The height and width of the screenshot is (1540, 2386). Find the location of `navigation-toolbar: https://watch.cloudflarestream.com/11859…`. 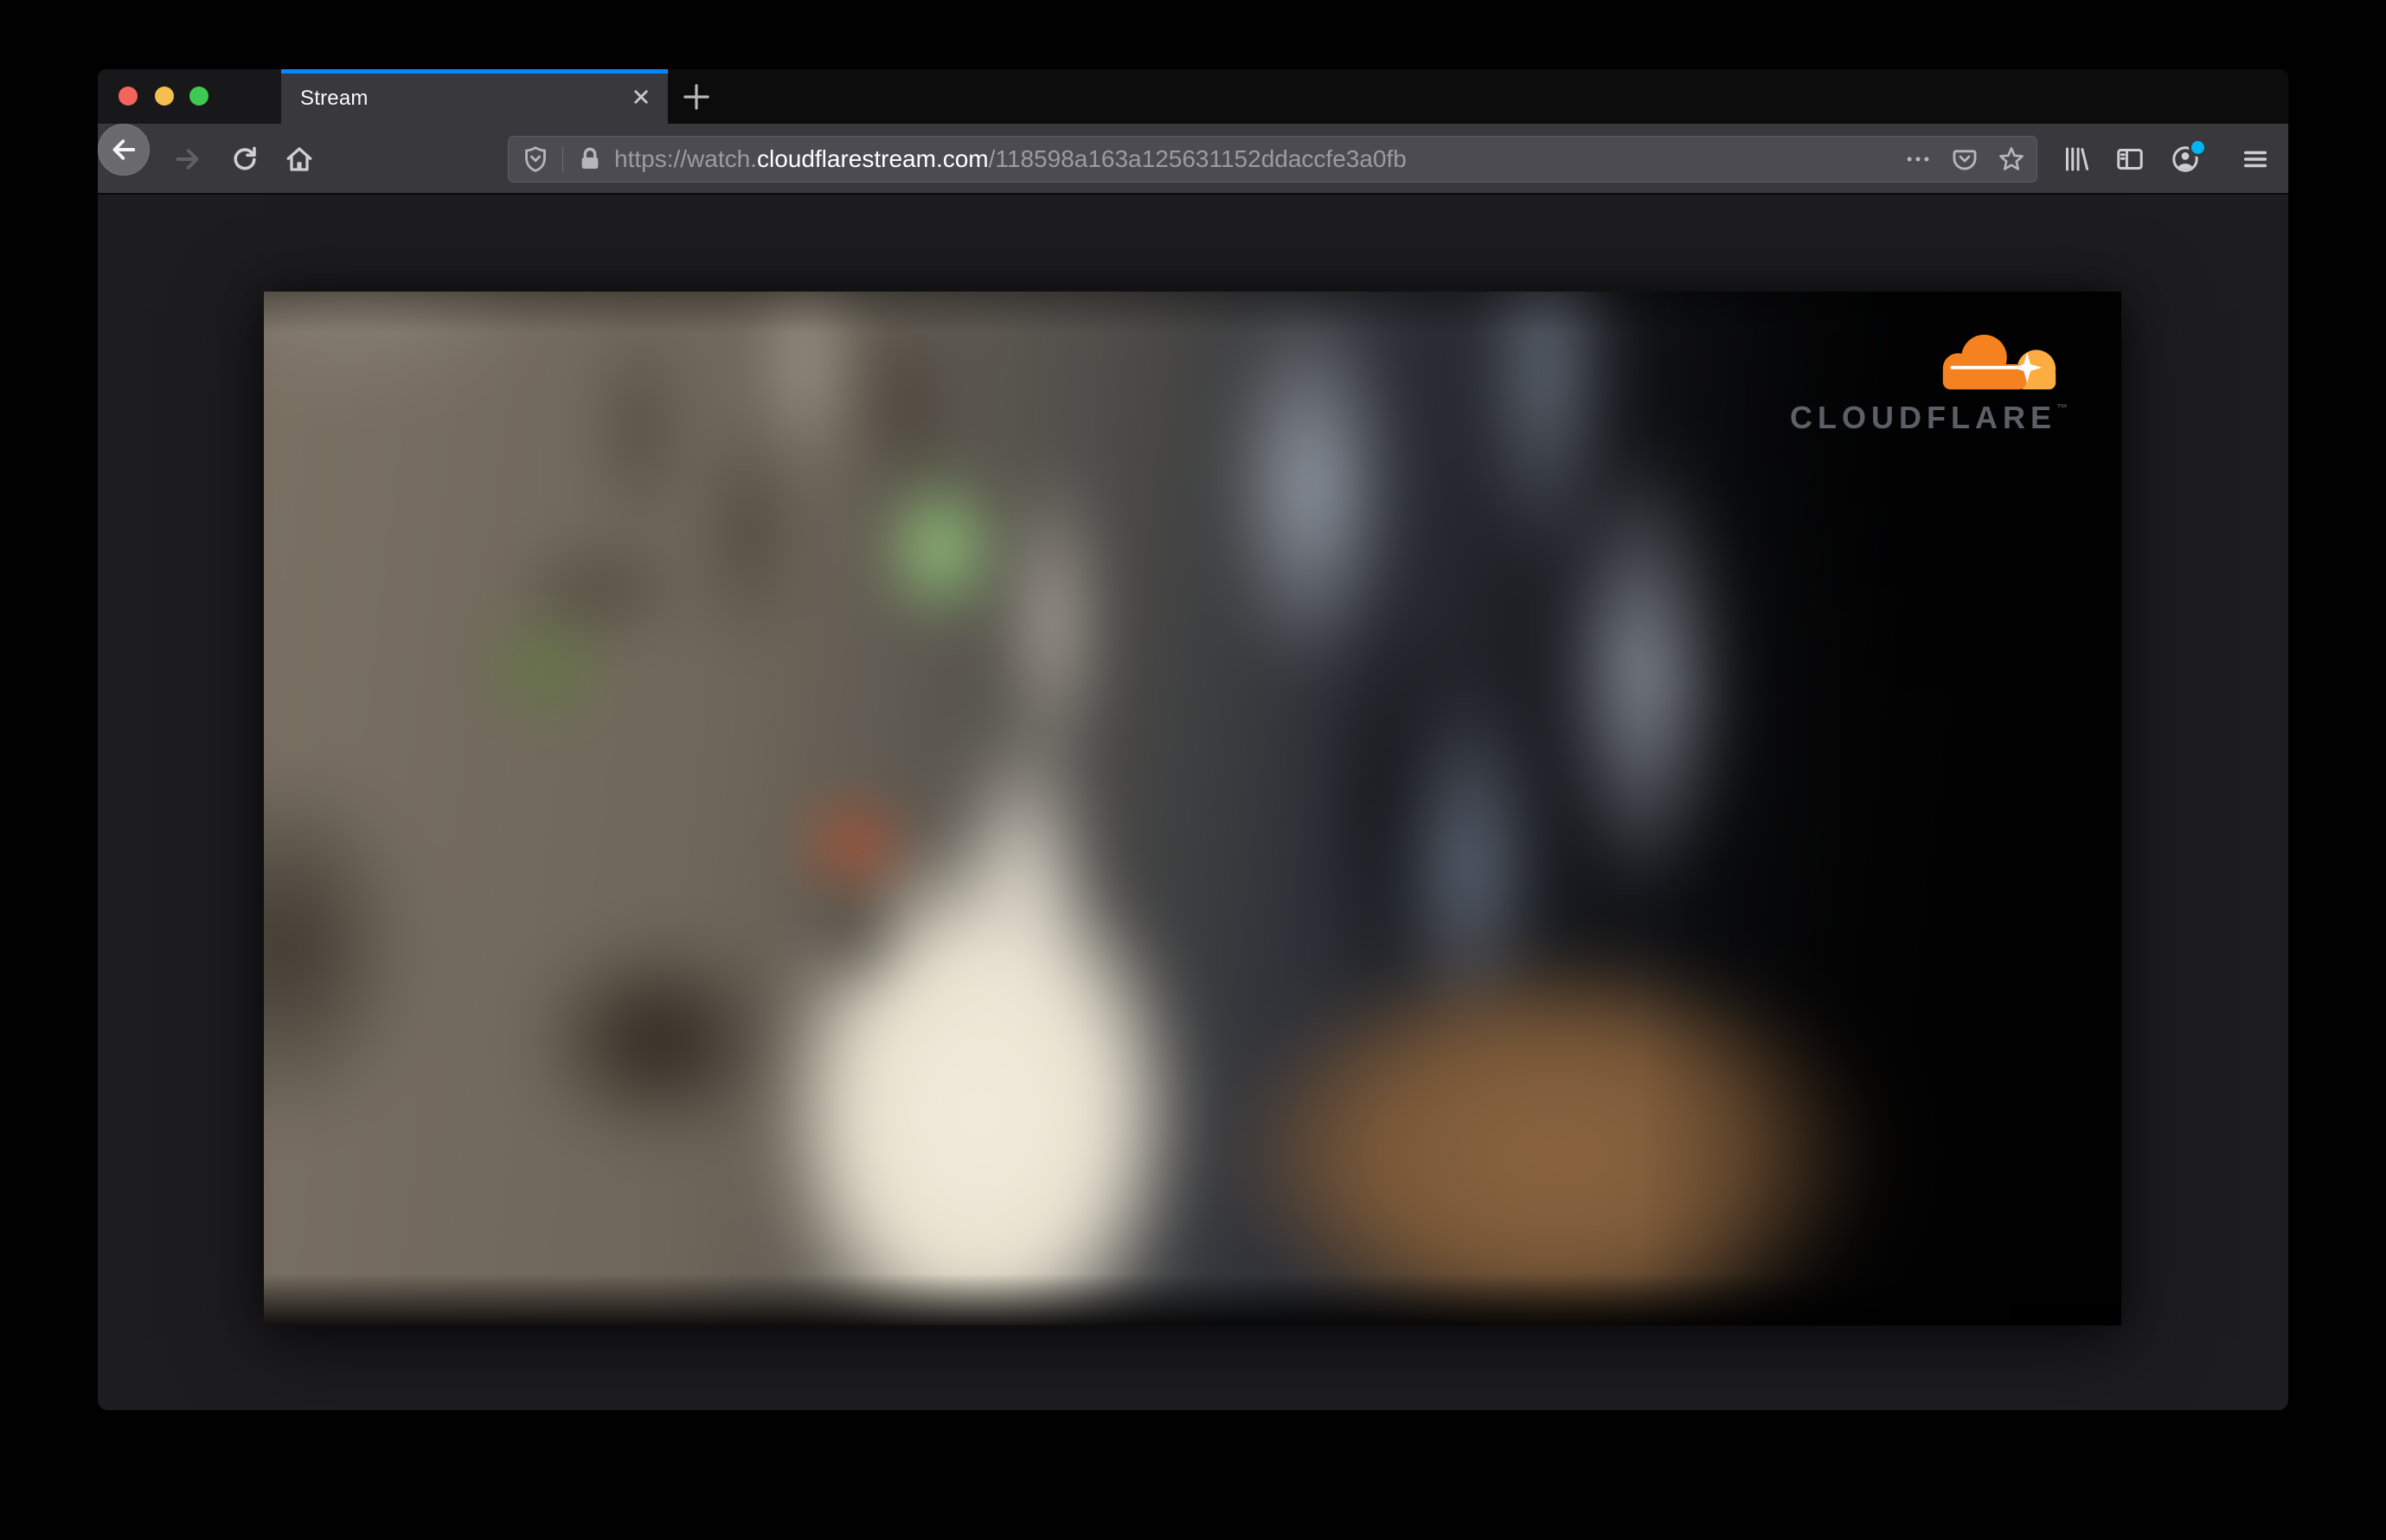

navigation-toolbar: https://watch.cloudflarestream.com/11859… is located at coordinates (1193, 159).